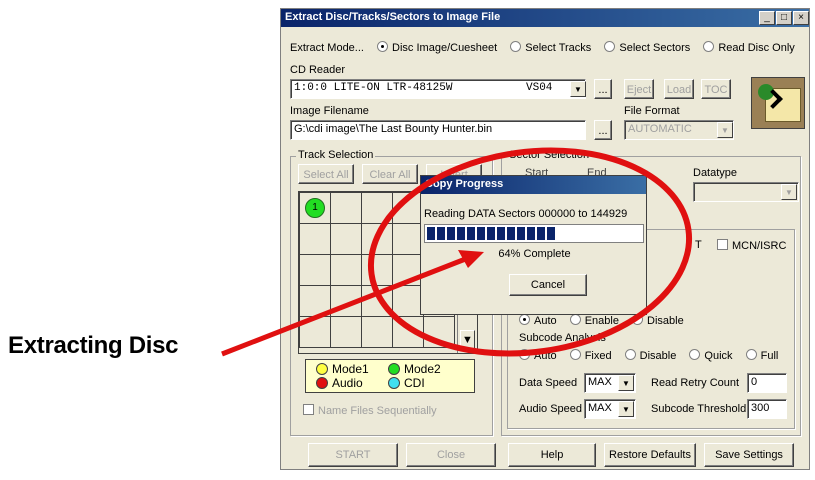  What do you see at coordinates (93, 345) in the screenshot?
I see `callout-label: Extracting Disc` at bounding box center [93, 345].